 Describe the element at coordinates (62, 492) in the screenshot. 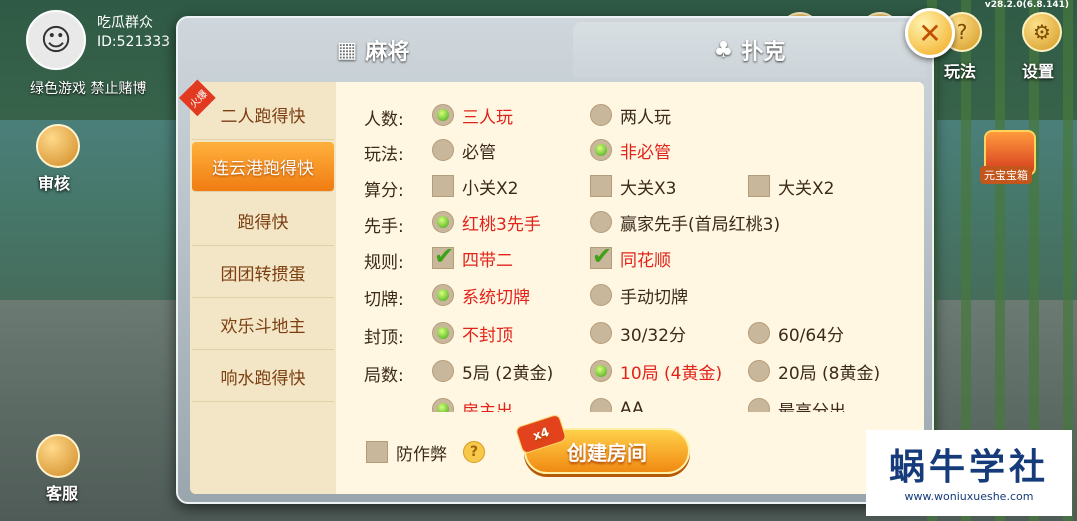

I see `customer-service-button: 客服` at that location.